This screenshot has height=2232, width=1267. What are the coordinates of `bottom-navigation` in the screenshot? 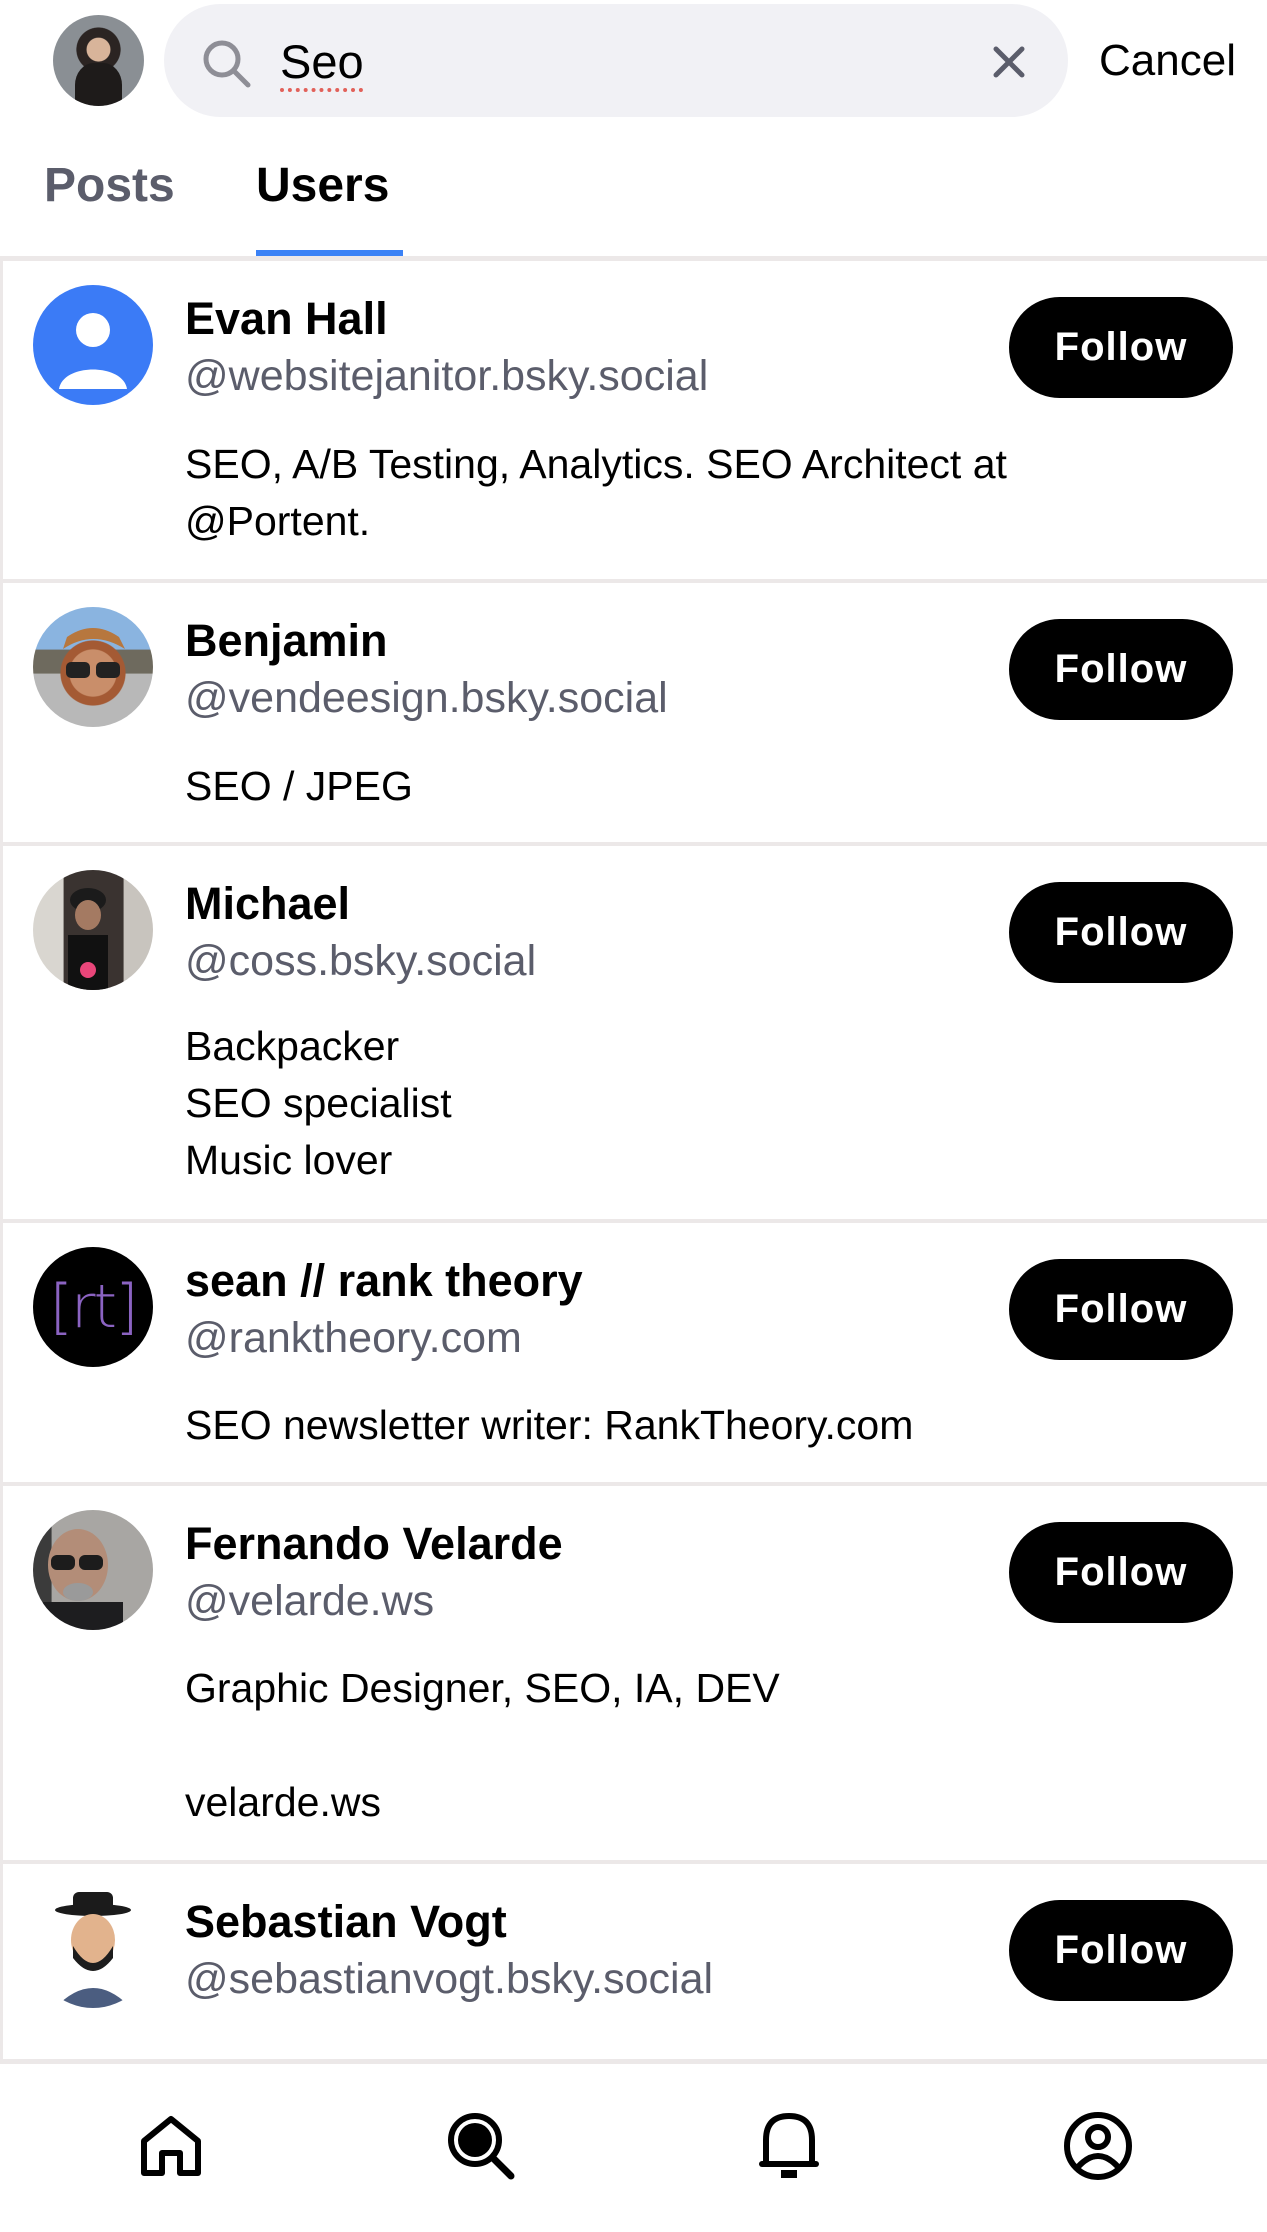 It's located at (633, 2148).